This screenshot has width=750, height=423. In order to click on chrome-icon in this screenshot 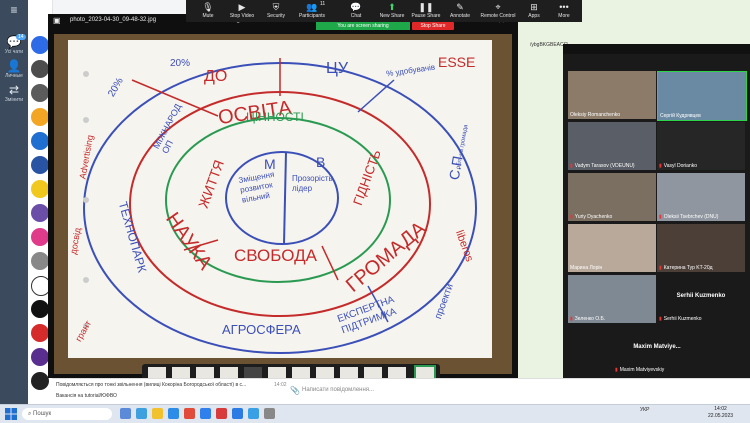, I will do `click(189, 413)`.